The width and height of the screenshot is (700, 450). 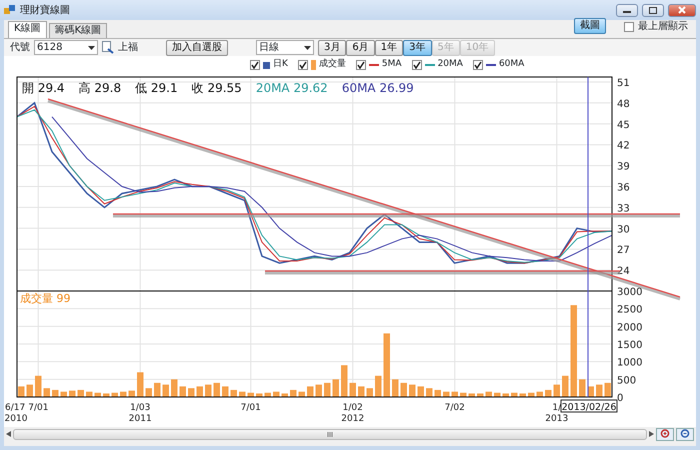 What do you see at coordinates (396, 215) in the screenshot?
I see `trend-line` at bounding box center [396, 215].